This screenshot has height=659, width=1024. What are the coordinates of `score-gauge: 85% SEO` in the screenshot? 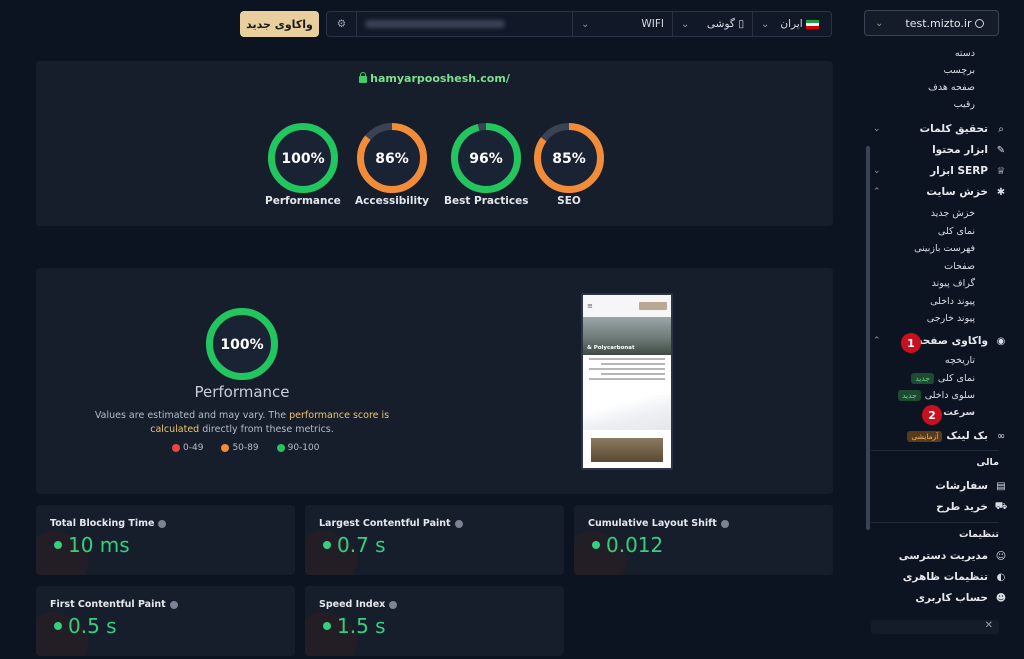 It's located at (569, 165).